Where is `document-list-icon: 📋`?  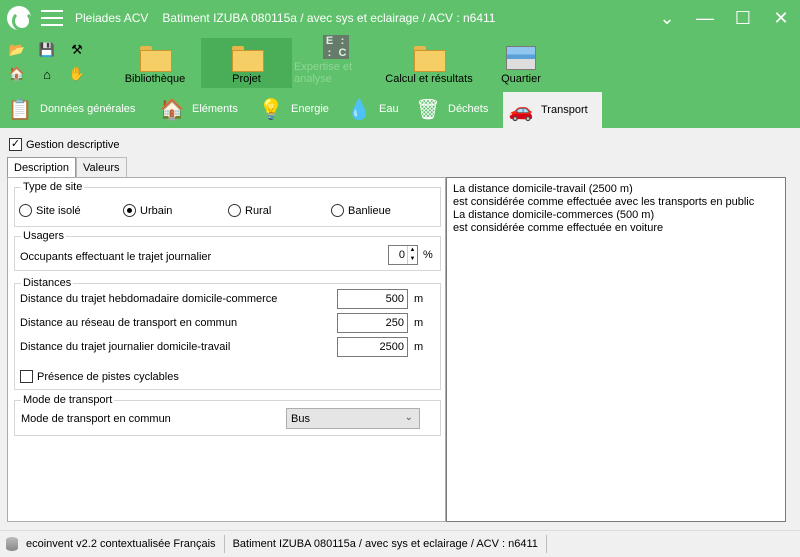
document-list-icon: 📋 is located at coordinates (20, 109).